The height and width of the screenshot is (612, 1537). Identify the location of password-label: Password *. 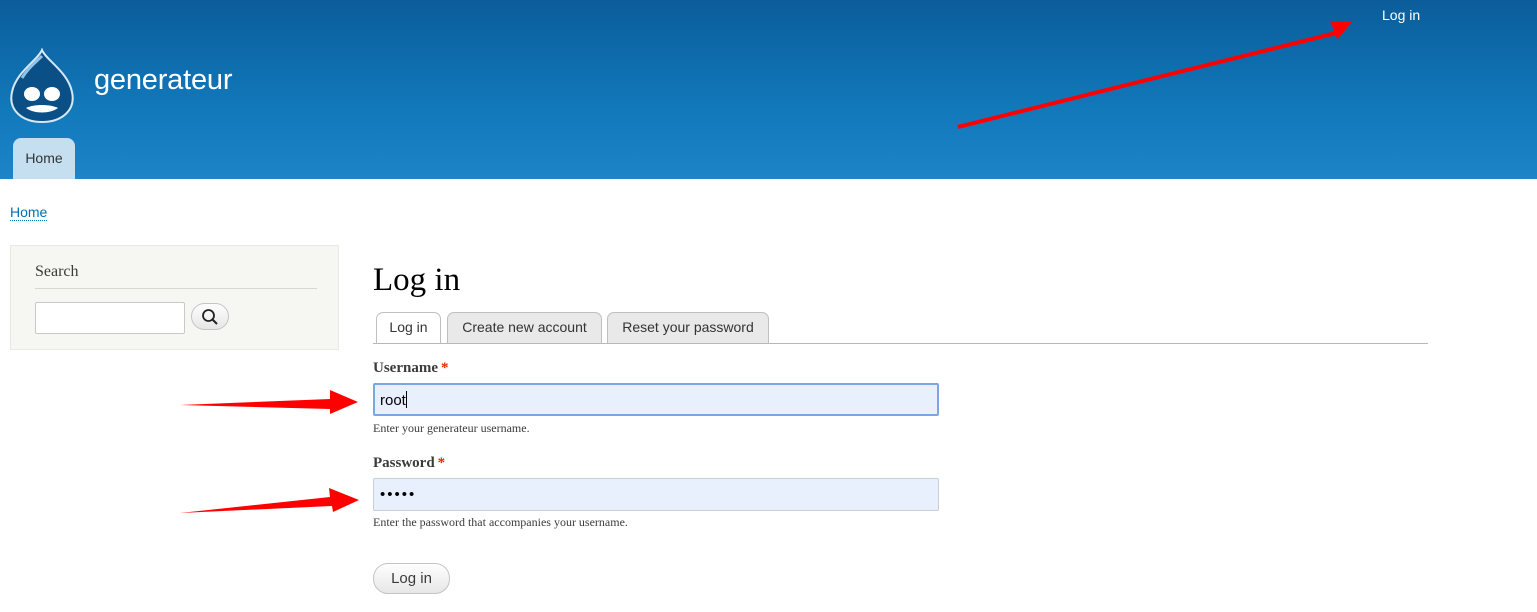
(409, 463).